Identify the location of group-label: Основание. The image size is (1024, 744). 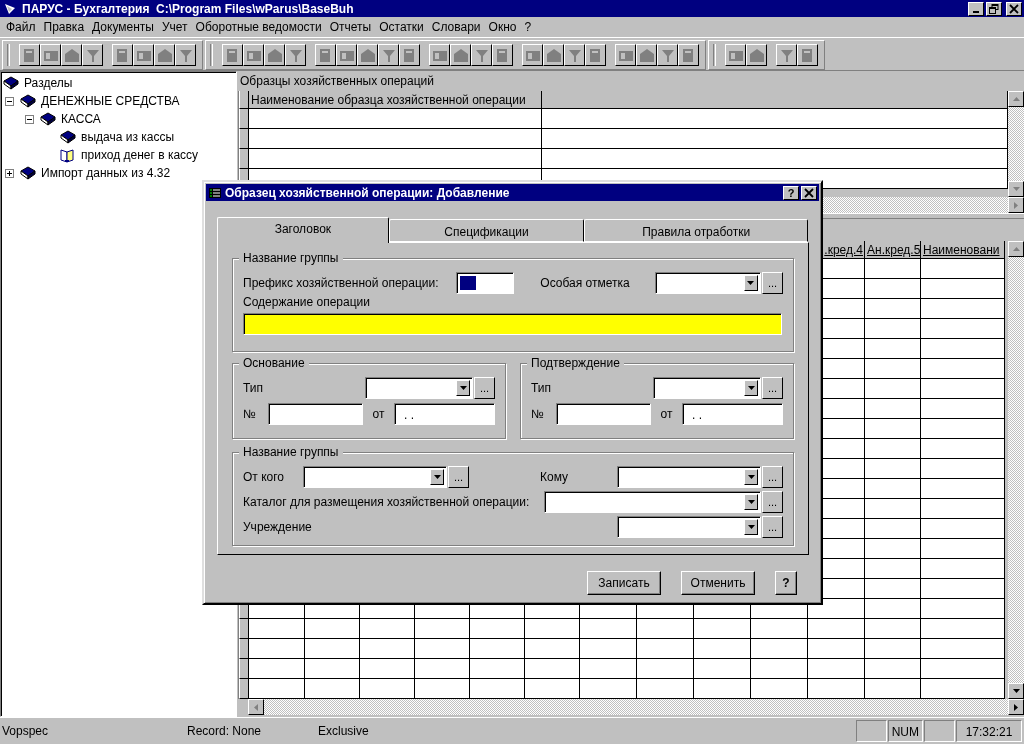
(274, 363).